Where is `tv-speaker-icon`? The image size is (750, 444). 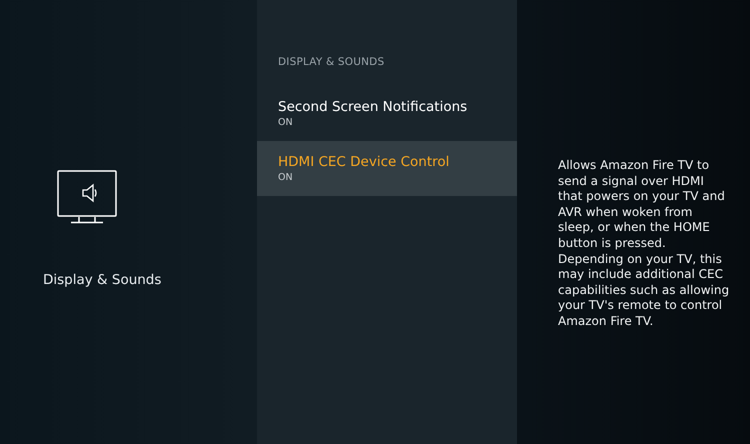 tv-speaker-icon is located at coordinates (87, 198).